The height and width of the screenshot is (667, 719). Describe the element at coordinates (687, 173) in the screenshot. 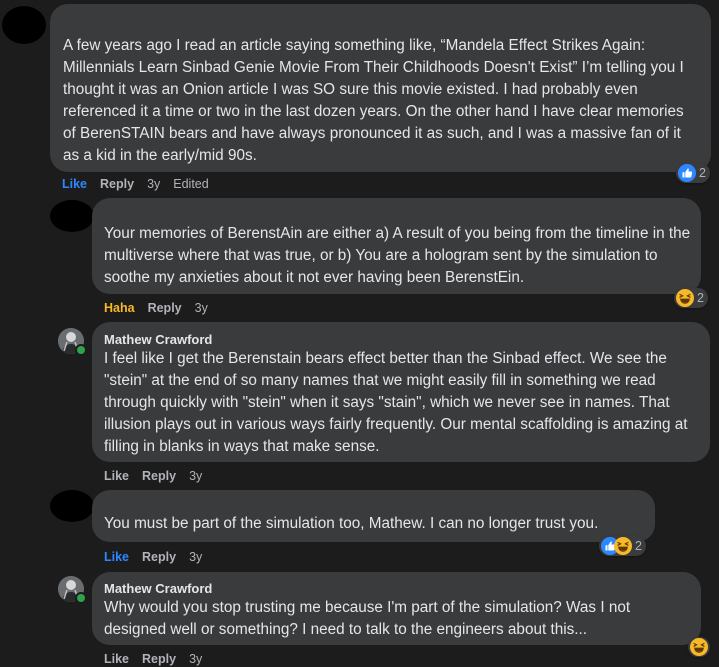

I see `like-icon` at that location.